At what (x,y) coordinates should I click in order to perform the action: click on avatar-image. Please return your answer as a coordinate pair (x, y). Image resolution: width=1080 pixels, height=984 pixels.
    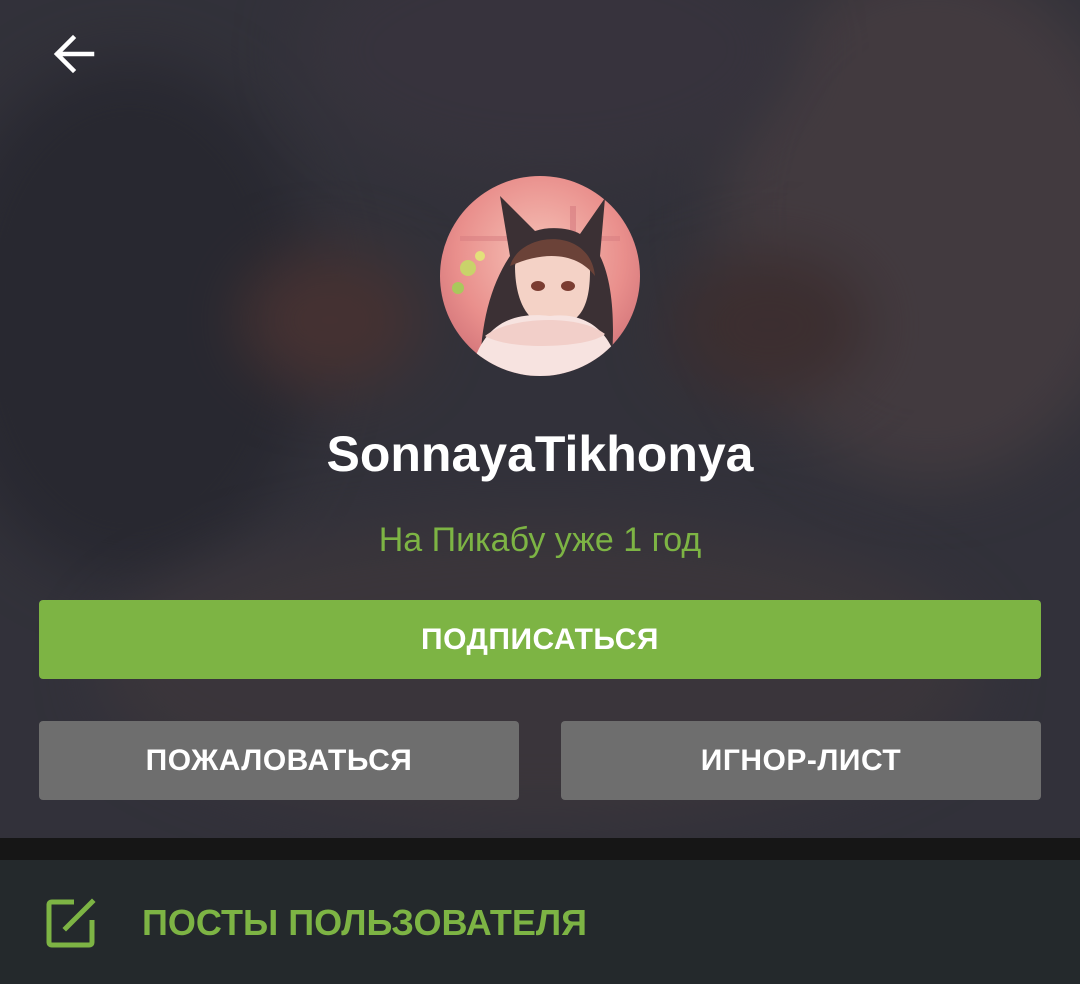
    Looking at the image, I should click on (540, 276).